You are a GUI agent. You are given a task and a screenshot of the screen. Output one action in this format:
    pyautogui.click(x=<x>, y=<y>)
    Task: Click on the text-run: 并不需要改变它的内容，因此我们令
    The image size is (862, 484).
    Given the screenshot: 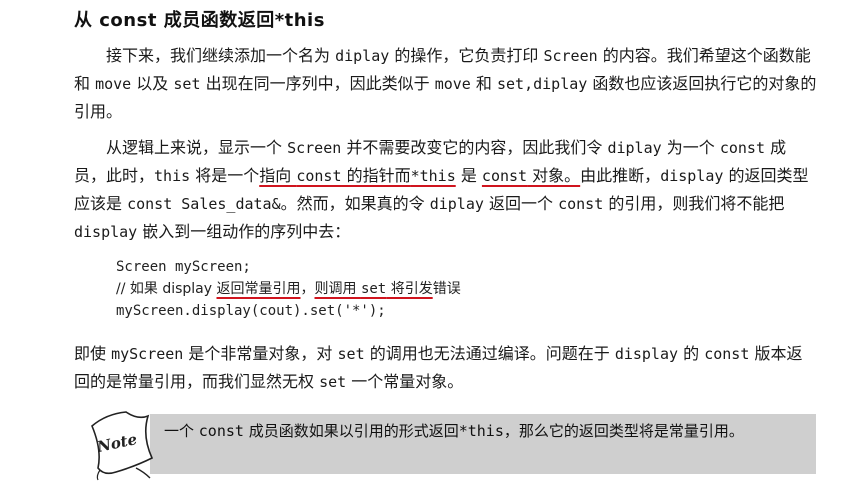 What is the action you would take?
    pyautogui.click(x=474, y=147)
    